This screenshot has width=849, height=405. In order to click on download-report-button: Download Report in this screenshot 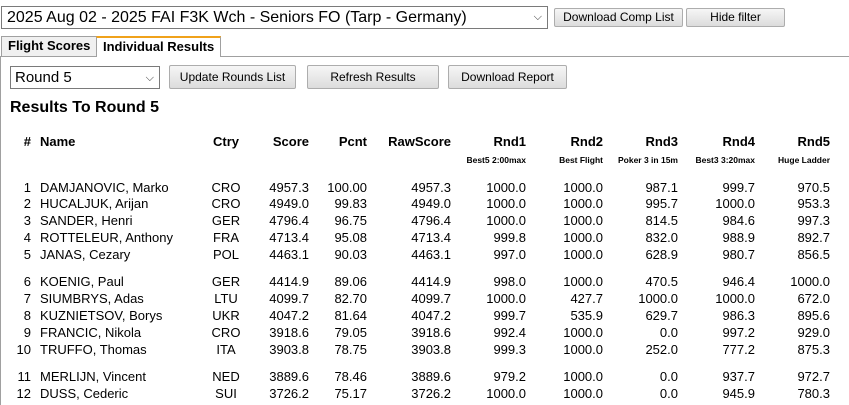, I will do `click(507, 77)`.